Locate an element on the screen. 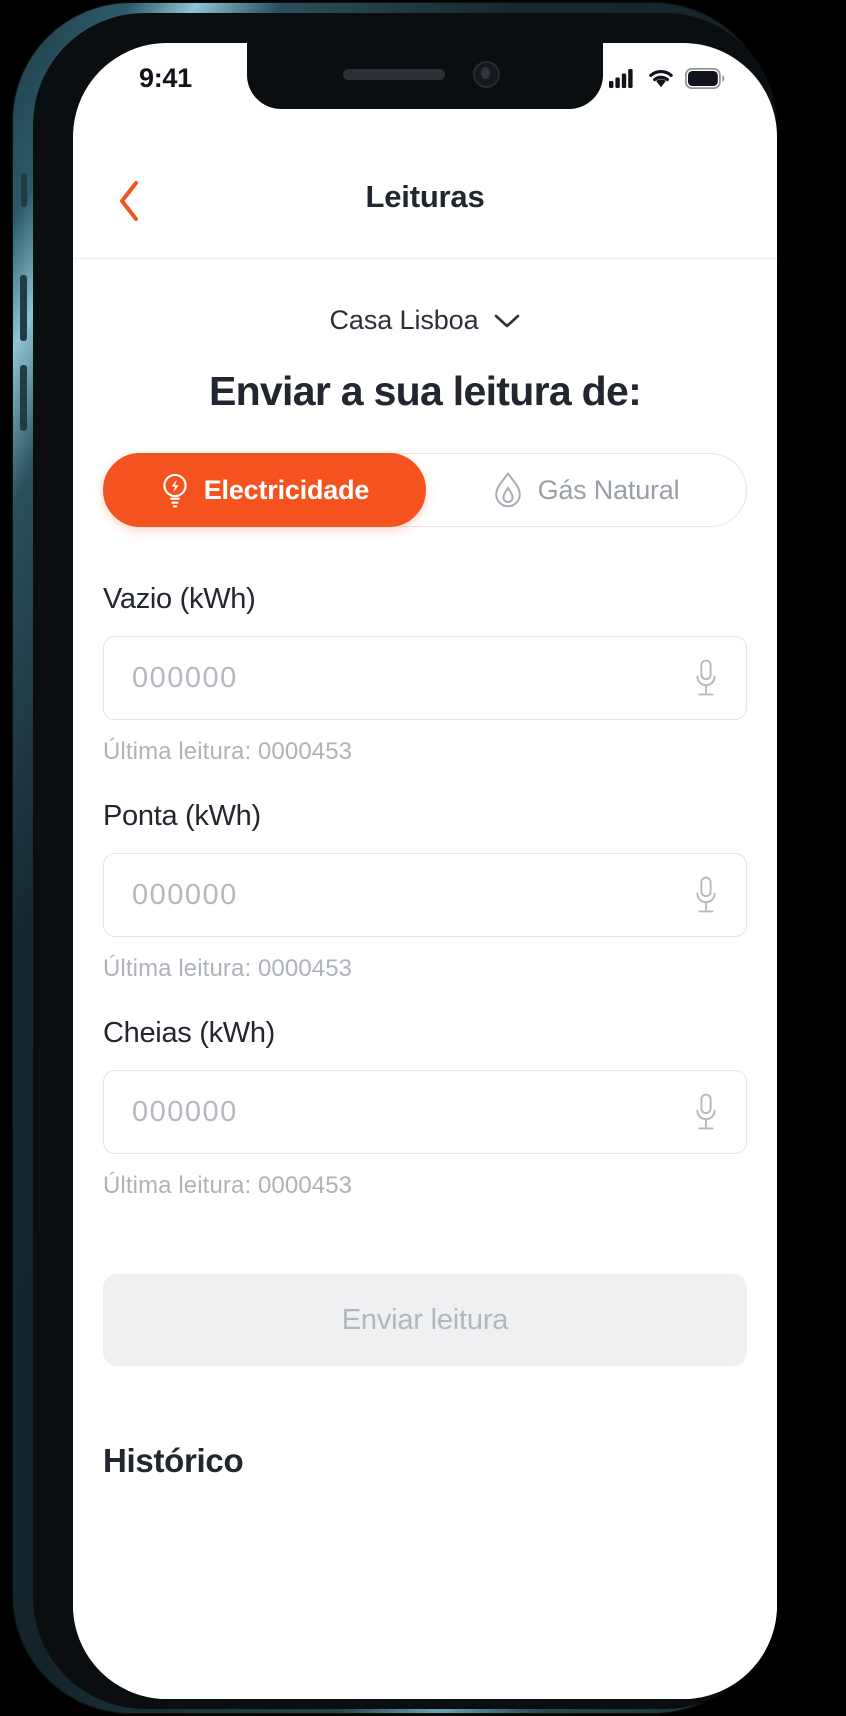 This screenshot has width=846, height=1716. house-selector-dropdown: Casa Lisboa is located at coordinates (425, 320).